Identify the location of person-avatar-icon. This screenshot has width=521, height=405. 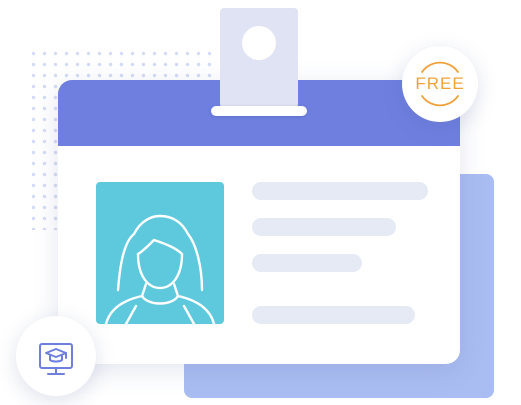
(160, 269).